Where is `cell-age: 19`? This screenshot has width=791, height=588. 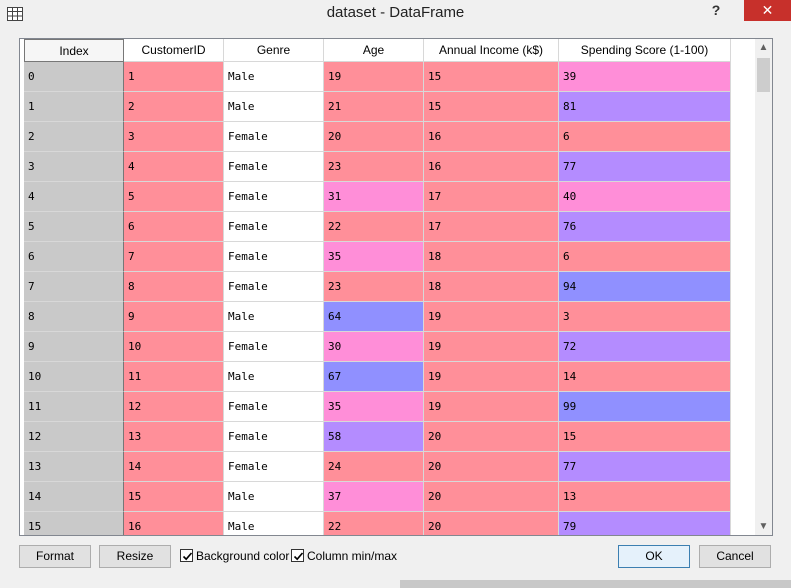
cell-age: 19 is located at coordinates (374, 77).